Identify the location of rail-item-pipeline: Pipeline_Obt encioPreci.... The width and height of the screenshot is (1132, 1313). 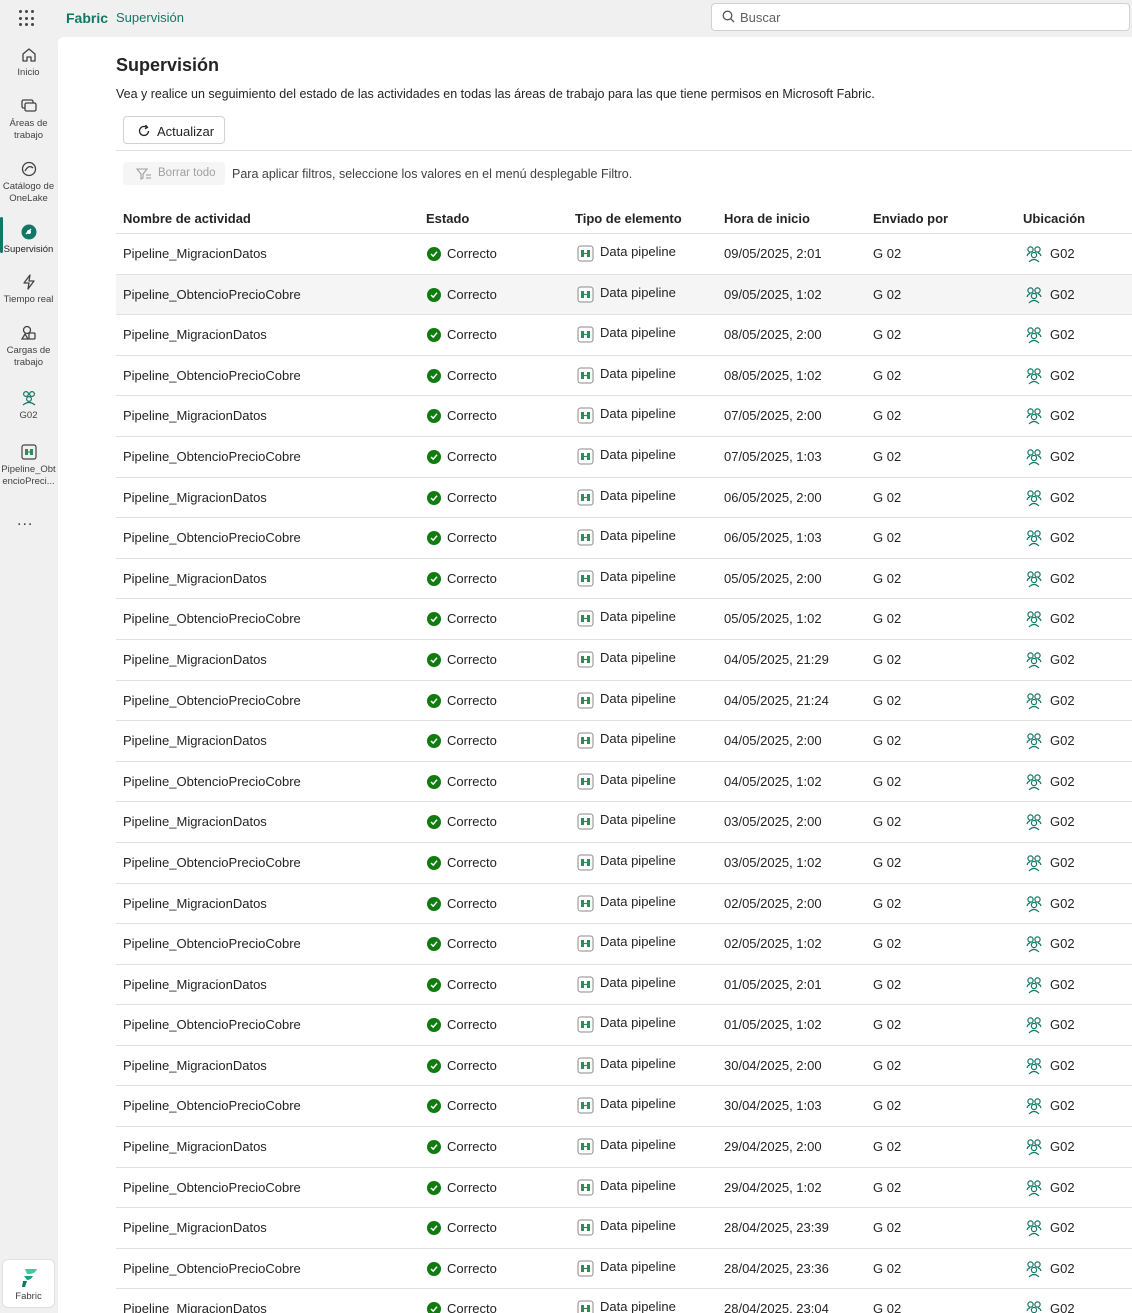
(28, 465).